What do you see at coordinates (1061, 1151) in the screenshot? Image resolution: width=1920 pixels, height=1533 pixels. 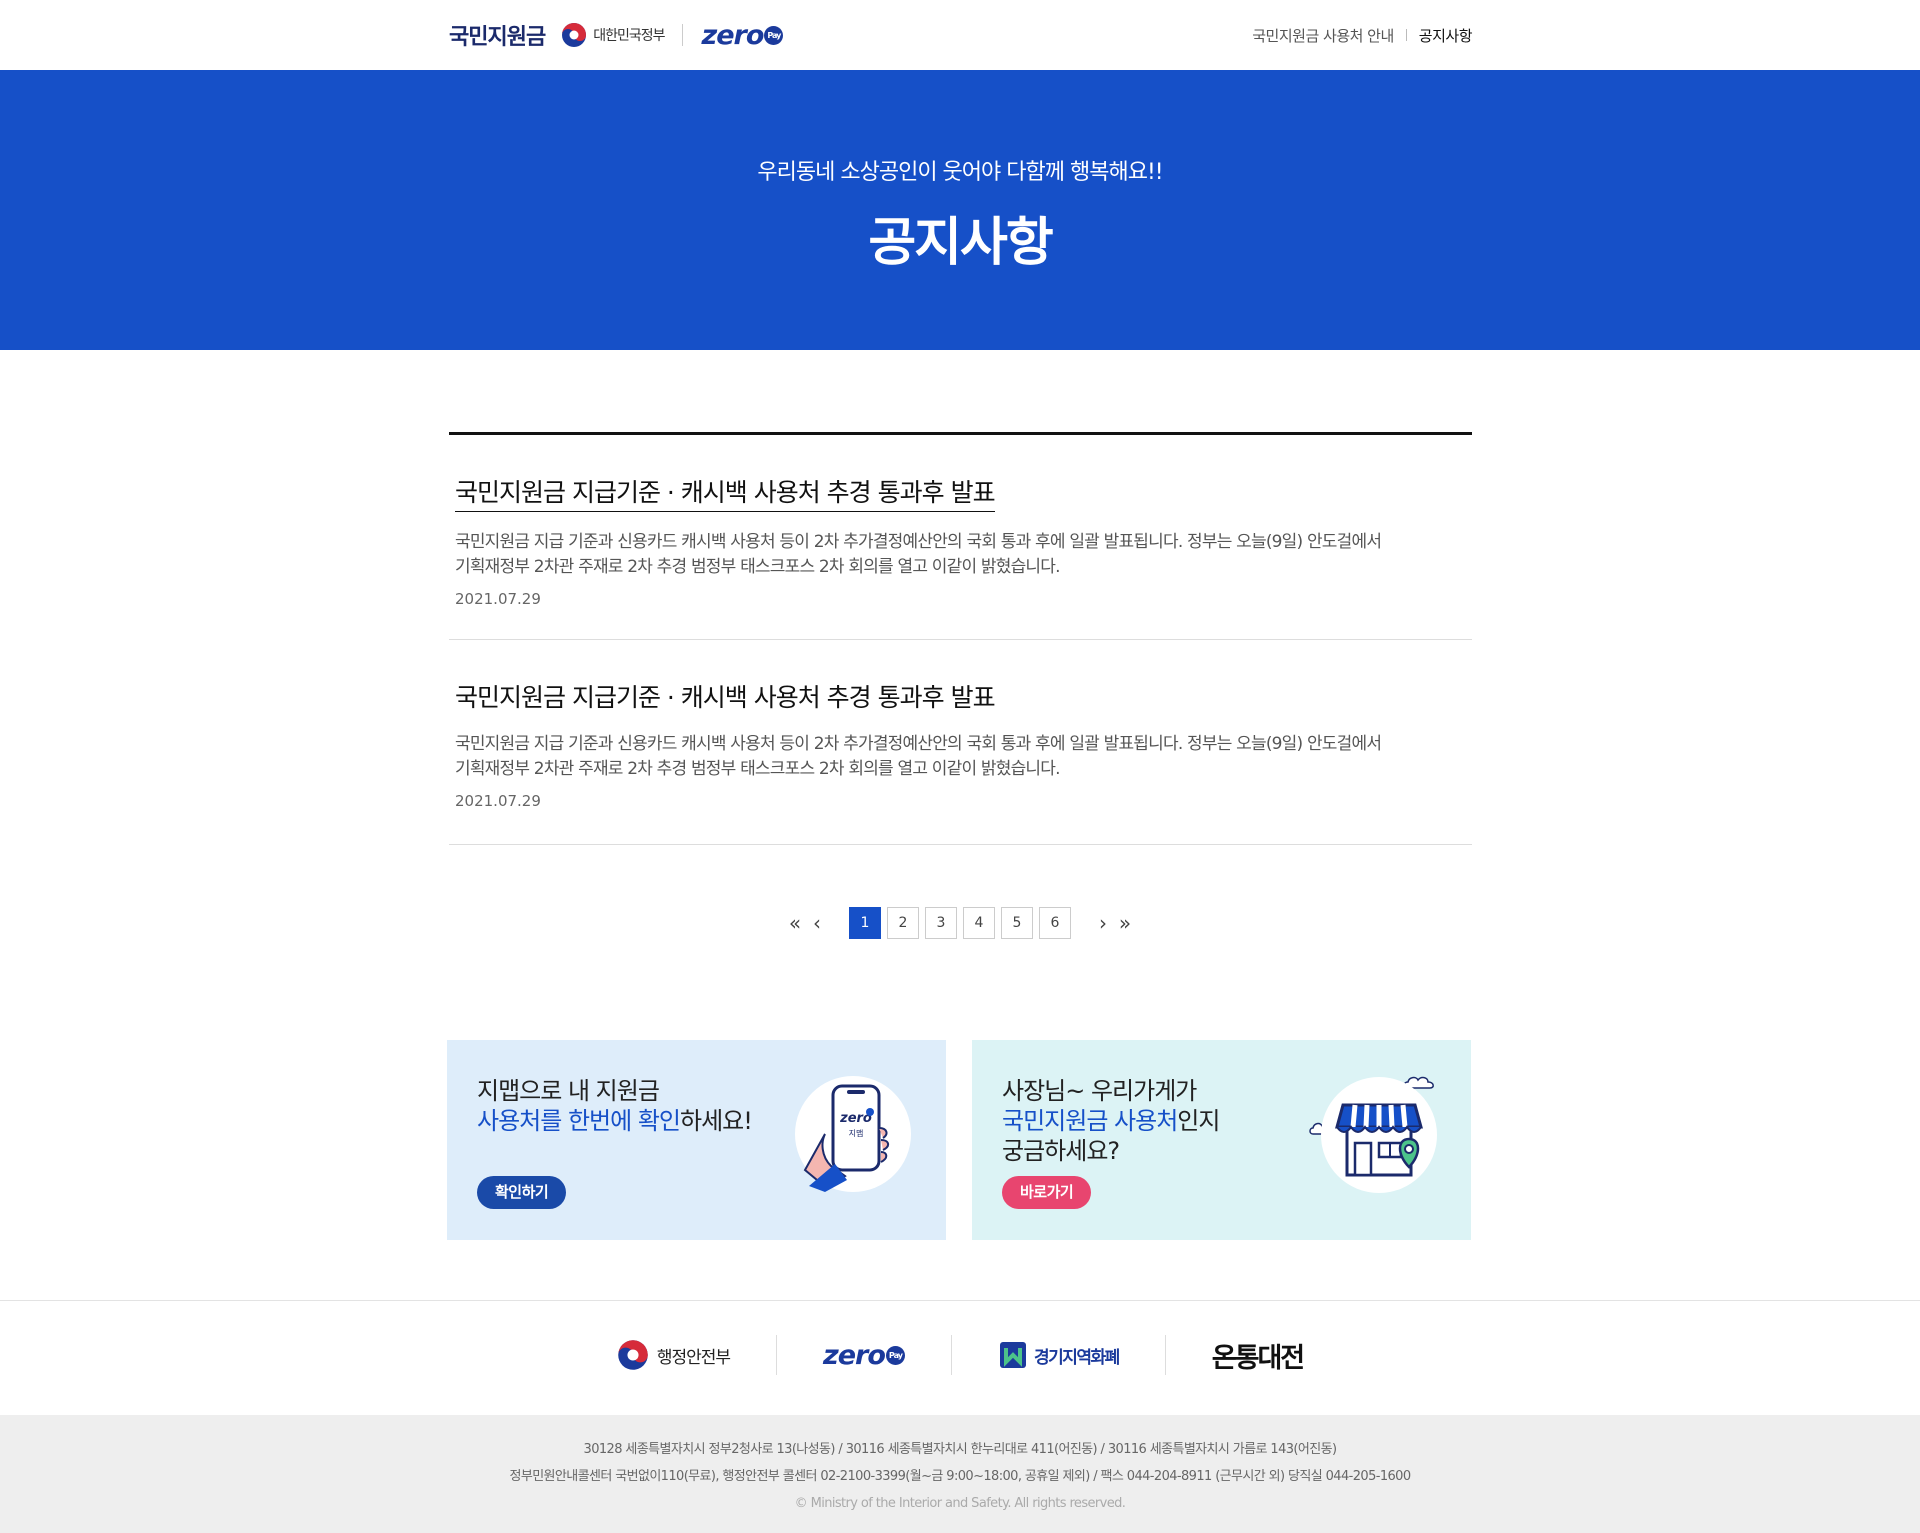 I see `shop-banner-line3: 궁금하세요?` at bounding box center [1061, 1151].